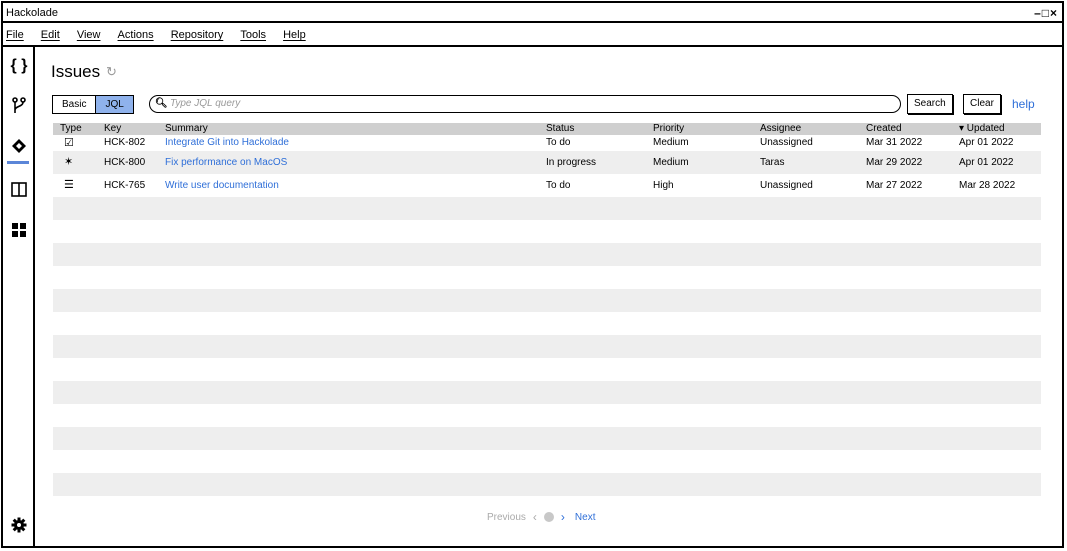 This screenshot has width=1067, height=551. Describe the element at coordinates (222, 185) in the screenshot. I see `issue-summary-link: Write user documentation` at that location.